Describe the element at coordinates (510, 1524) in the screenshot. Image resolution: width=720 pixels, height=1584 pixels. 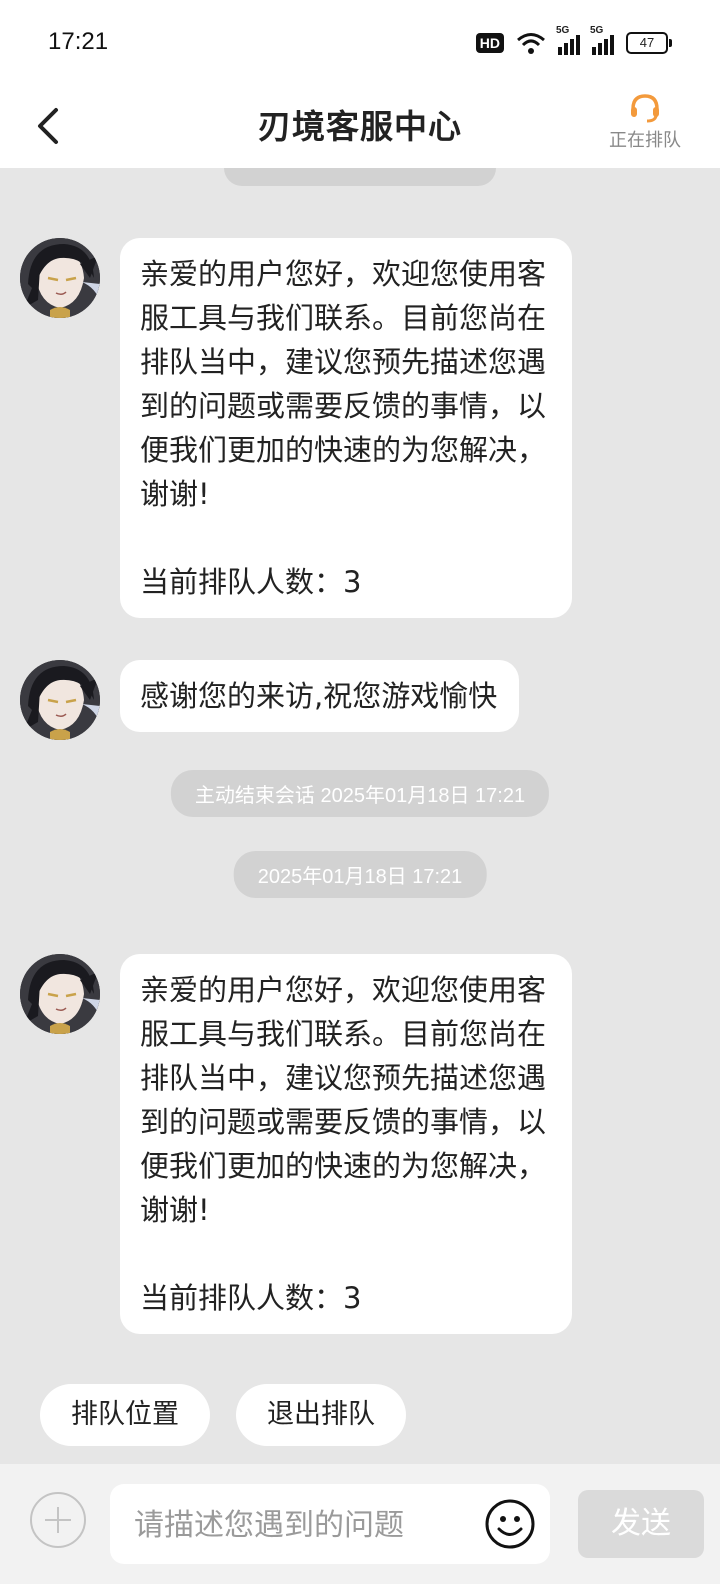
I see `emoji-icon` at that location.